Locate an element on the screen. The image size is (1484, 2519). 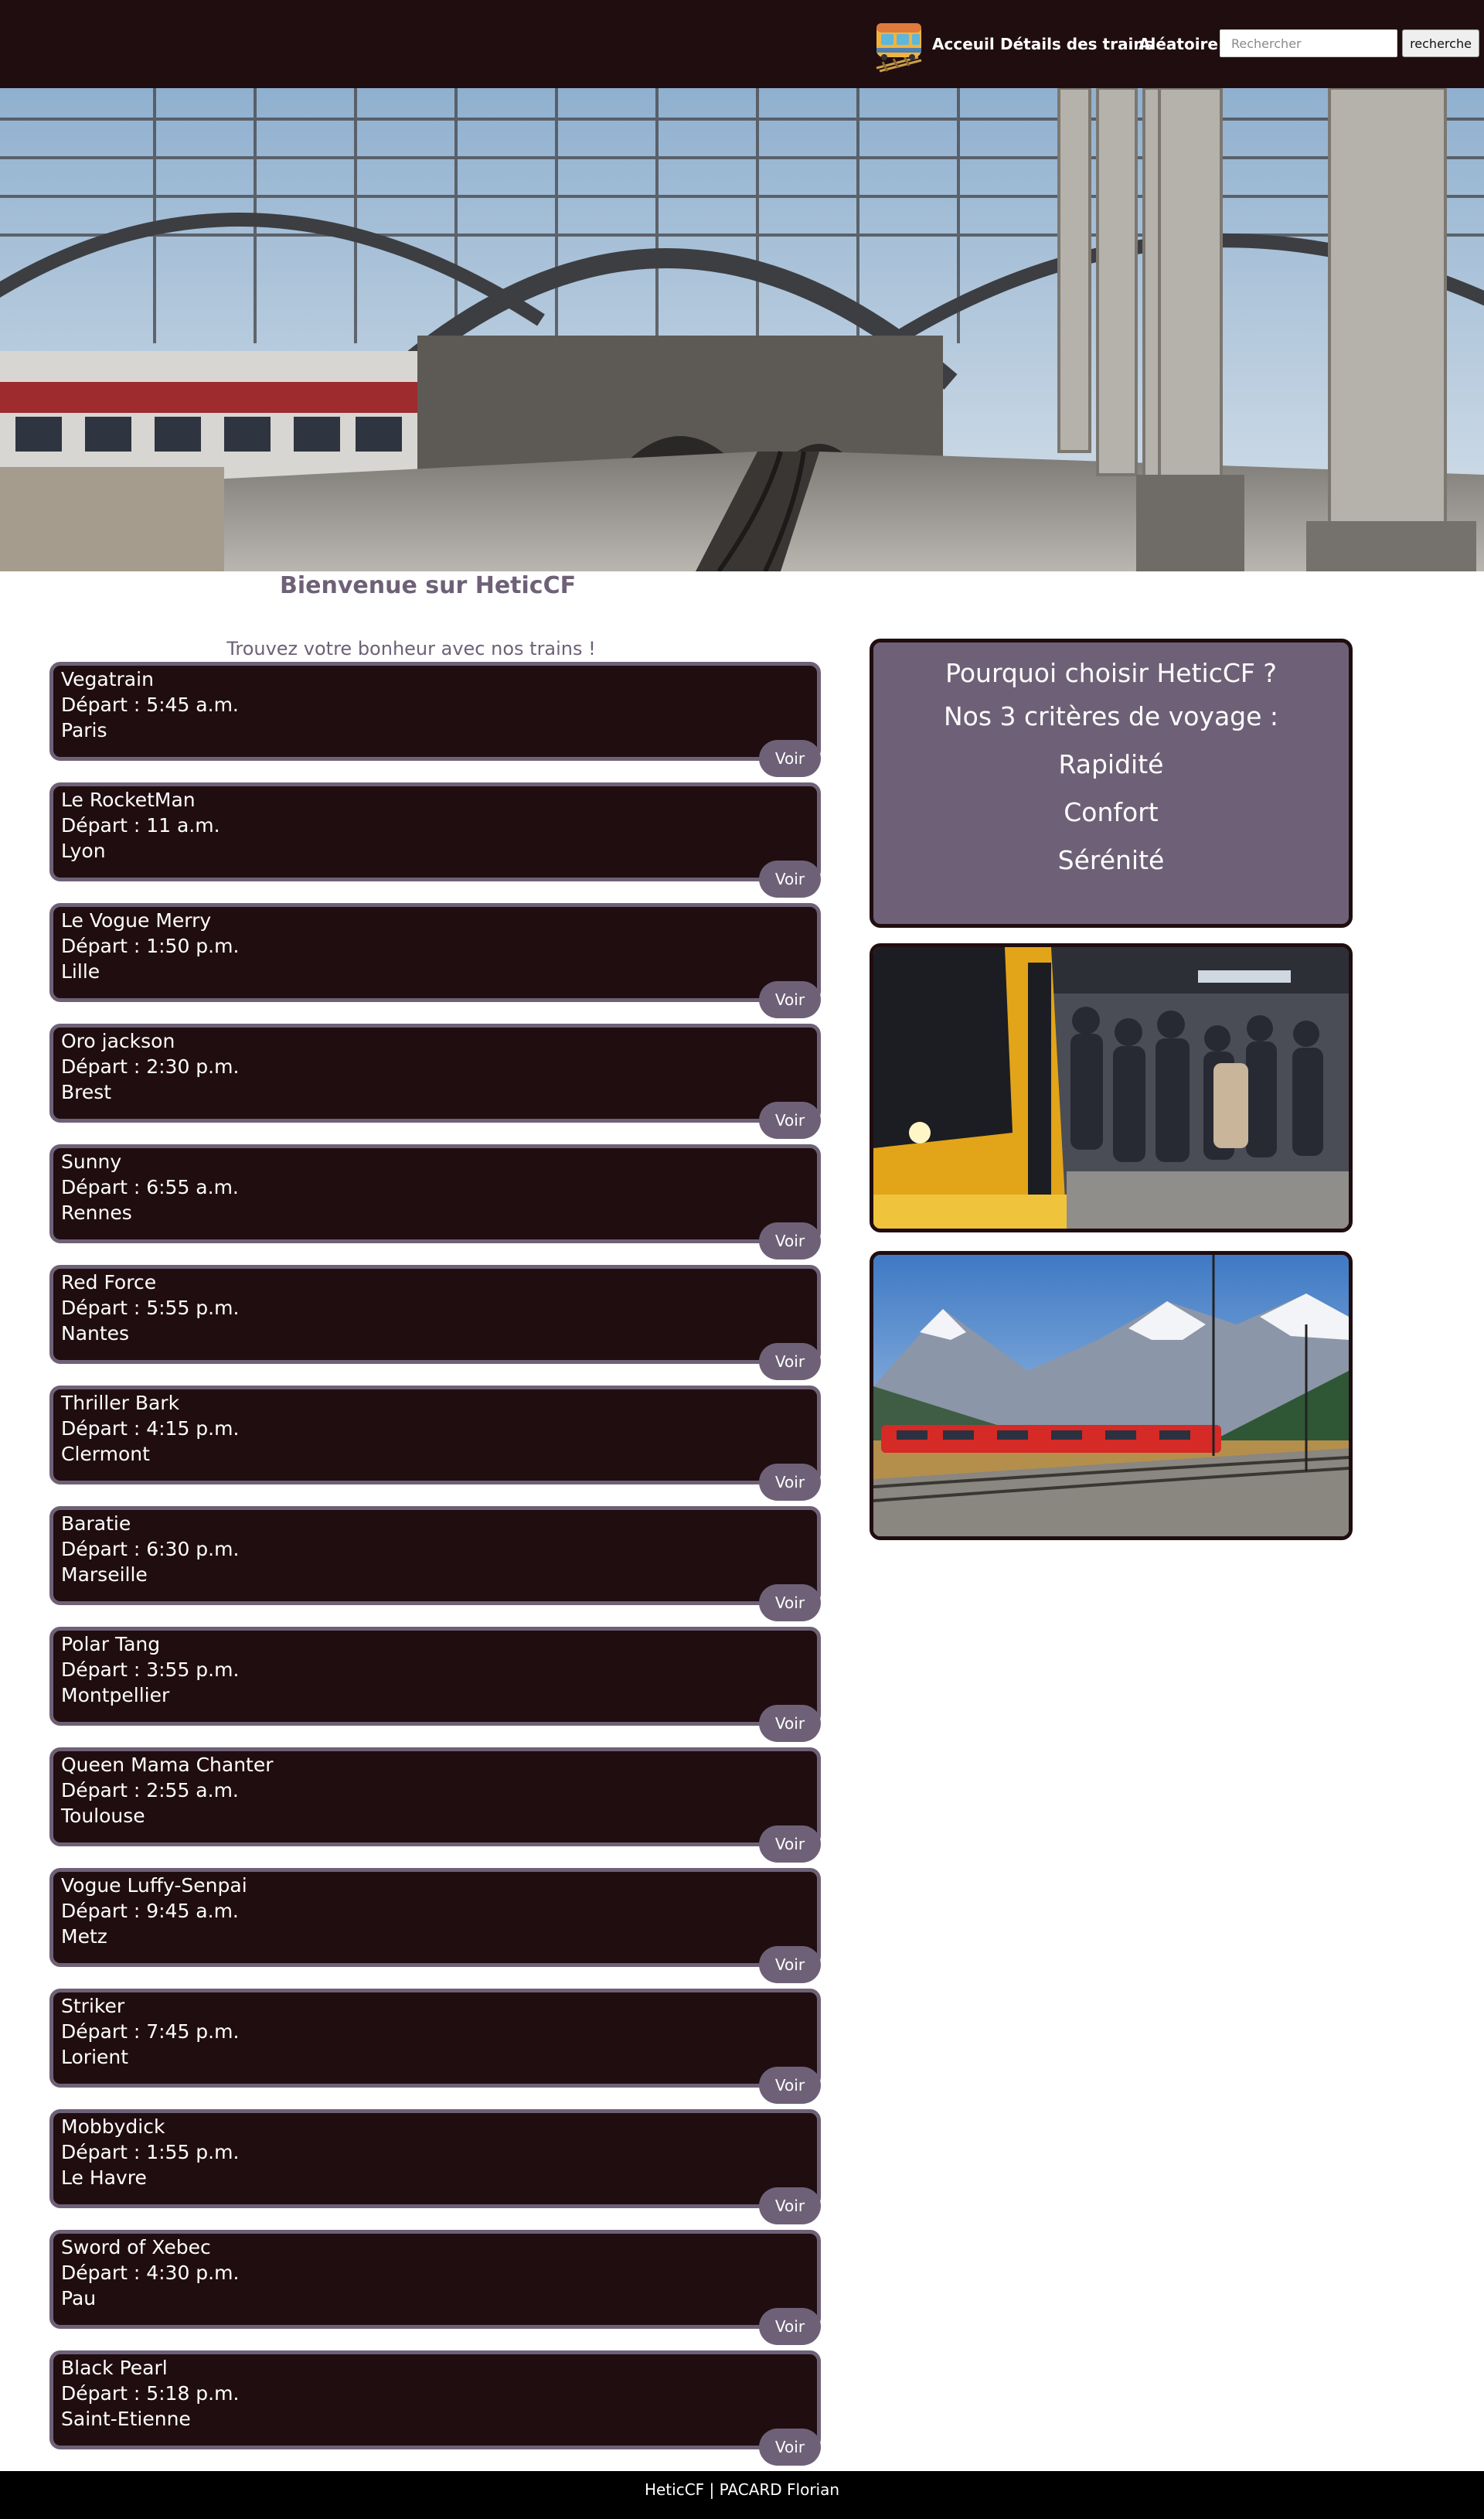
train-departure: Départ : 6:55 a.m. is located at coordinates (150, 1187).